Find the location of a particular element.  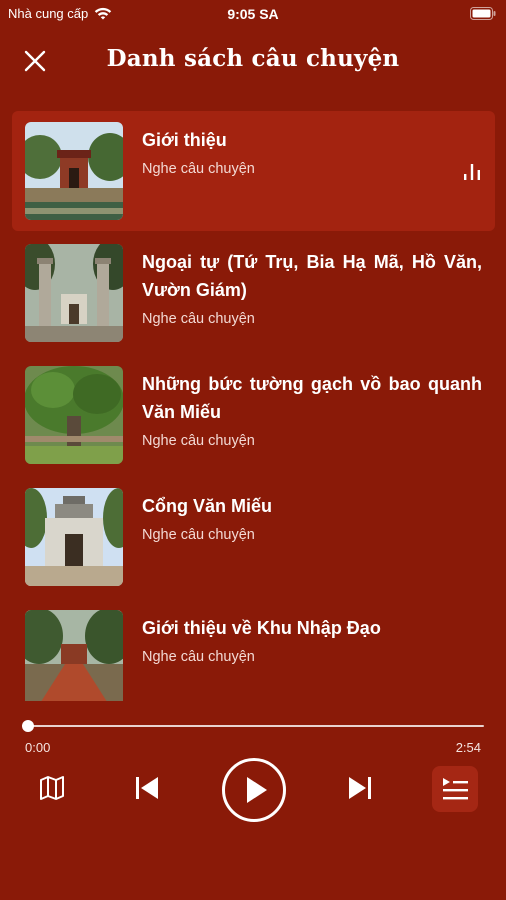

story-item: Cổng Văn Miếu Nghe câu chuyện is located at coordinates (253, 537).